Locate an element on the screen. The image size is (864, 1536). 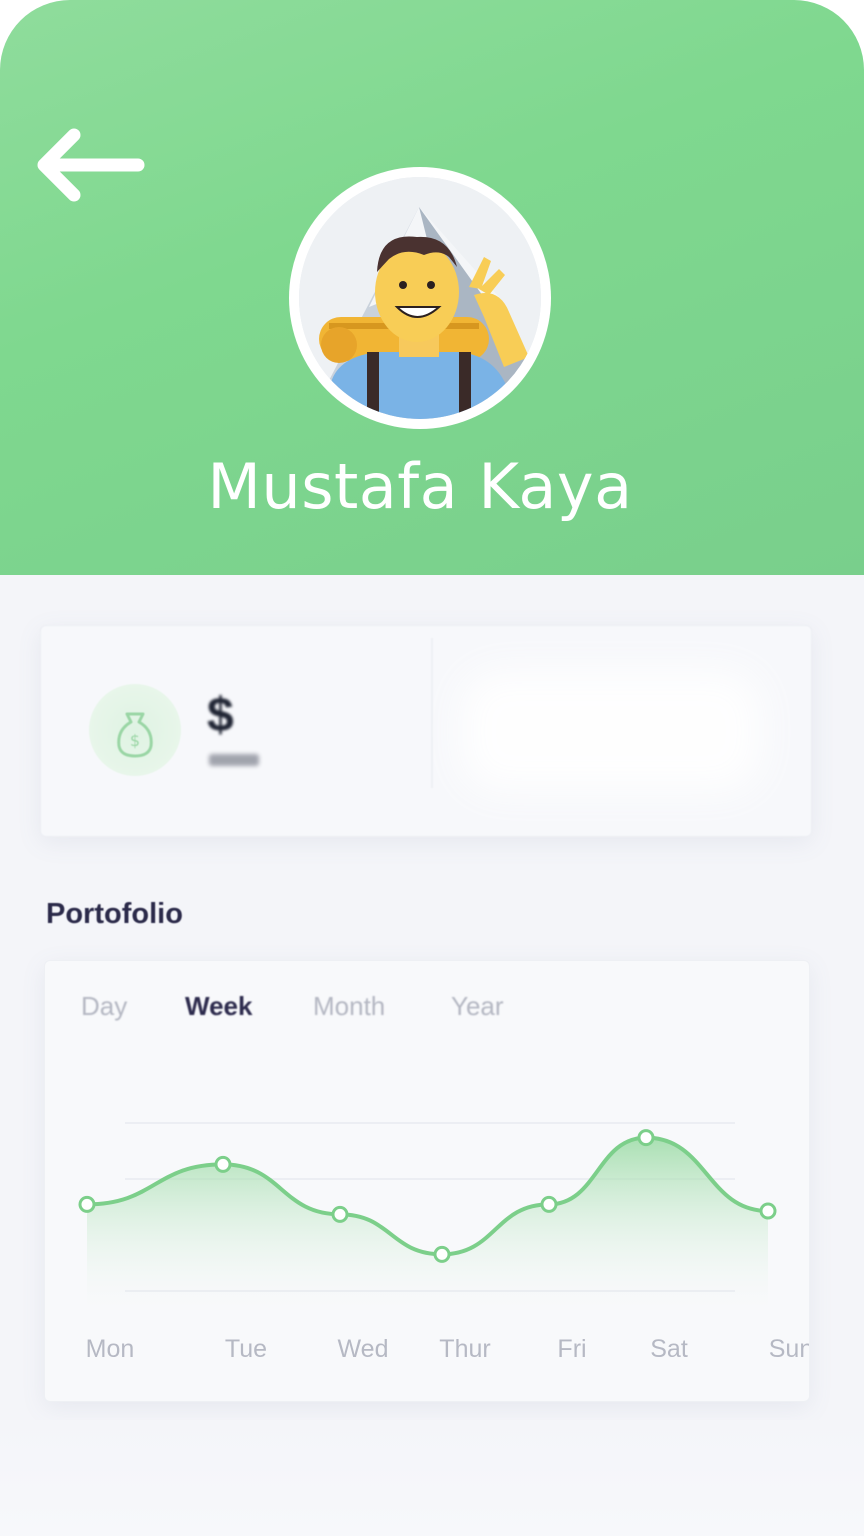
x-tick-label: Tue is located at coordinates (246, 1349).